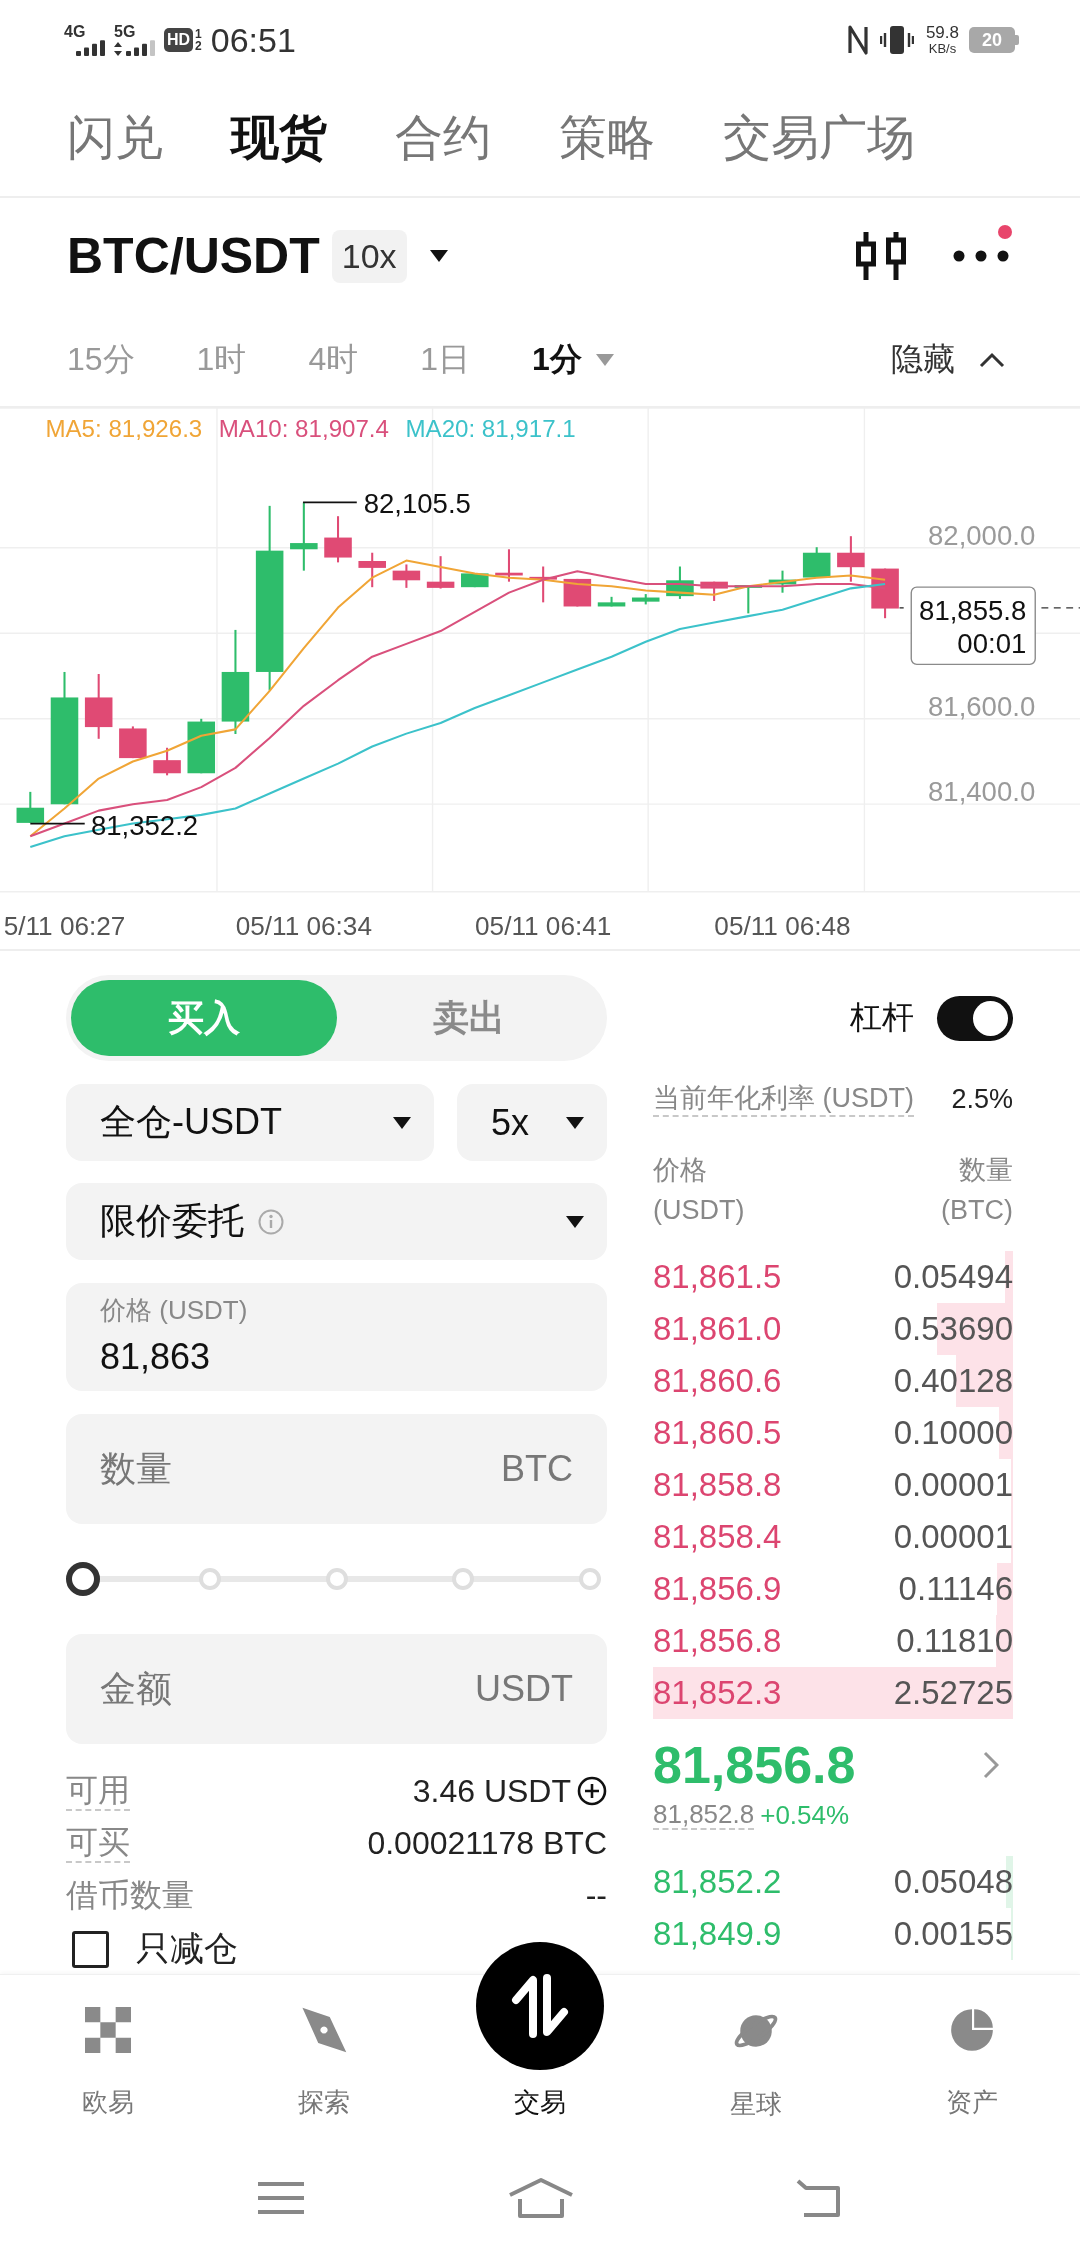  Describe the element at coordinates (756, 2048) in the screenshot. I see `nav-tab: 星球` at that location.